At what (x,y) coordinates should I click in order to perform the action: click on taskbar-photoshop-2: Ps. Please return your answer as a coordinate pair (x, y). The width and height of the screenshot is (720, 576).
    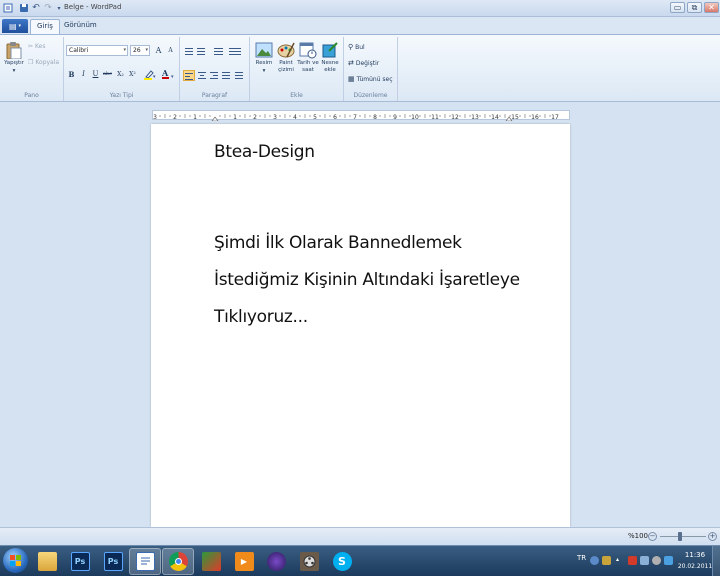
    Looking at the image, I should click on (113, 561).